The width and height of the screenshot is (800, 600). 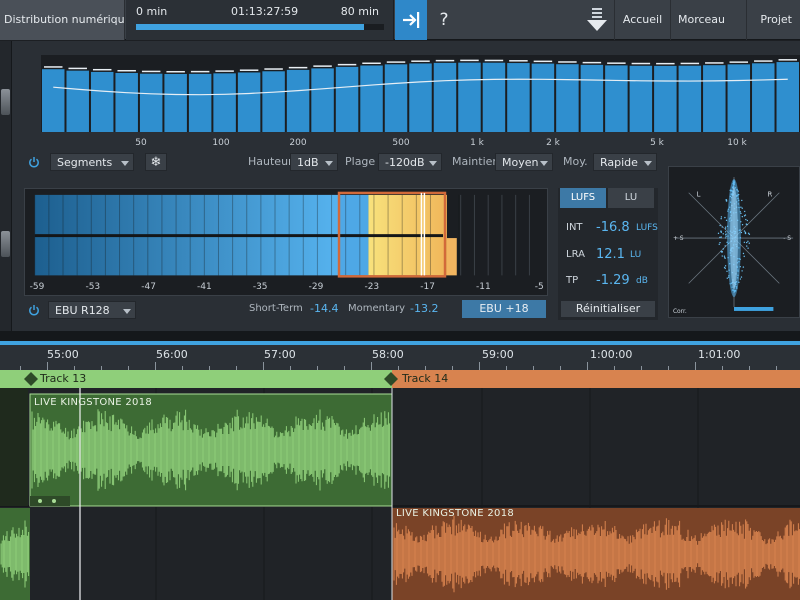 I want to click on ebu-scale-button: EBU +18, so click(x=504, y=309).